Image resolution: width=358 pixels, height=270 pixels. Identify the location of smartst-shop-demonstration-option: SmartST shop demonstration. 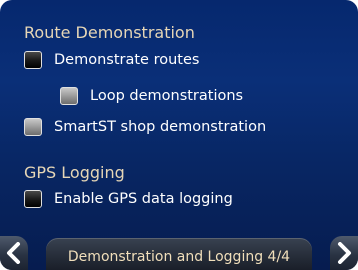
(145, 127).